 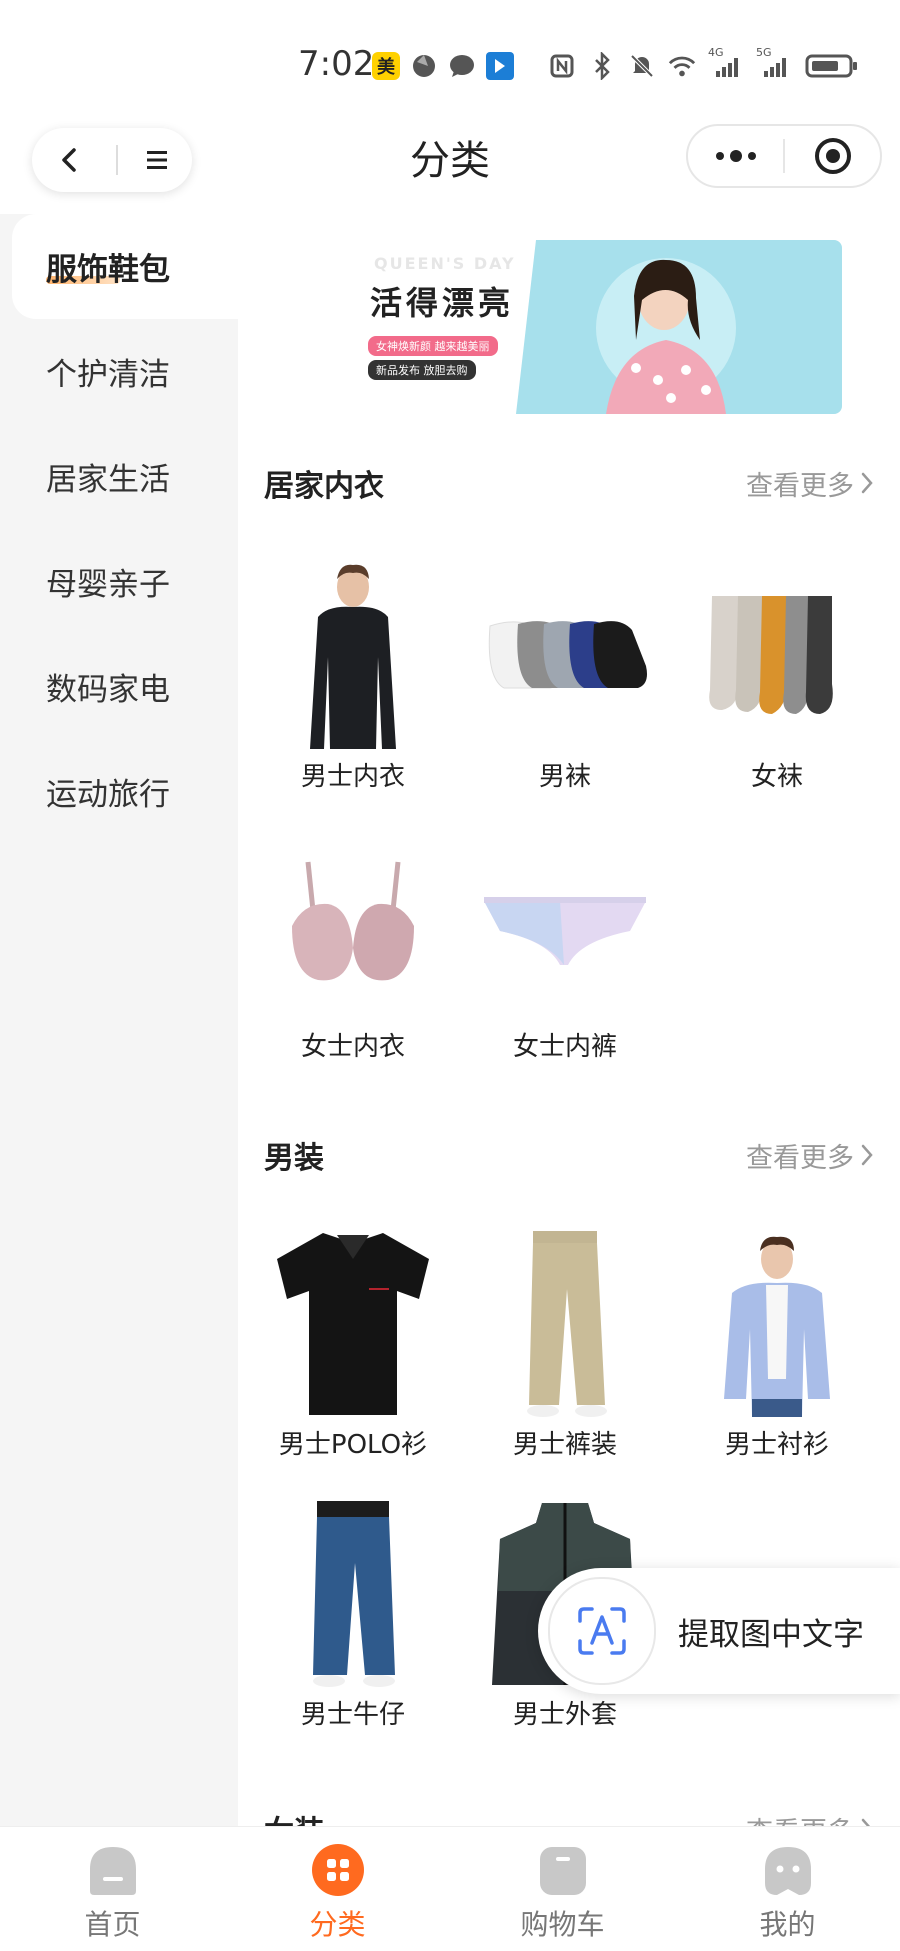 What do you see at coordinates (716, 52) in the screenshot?
I see `network-4g-label: 4G` at bounding box center [716, 52].